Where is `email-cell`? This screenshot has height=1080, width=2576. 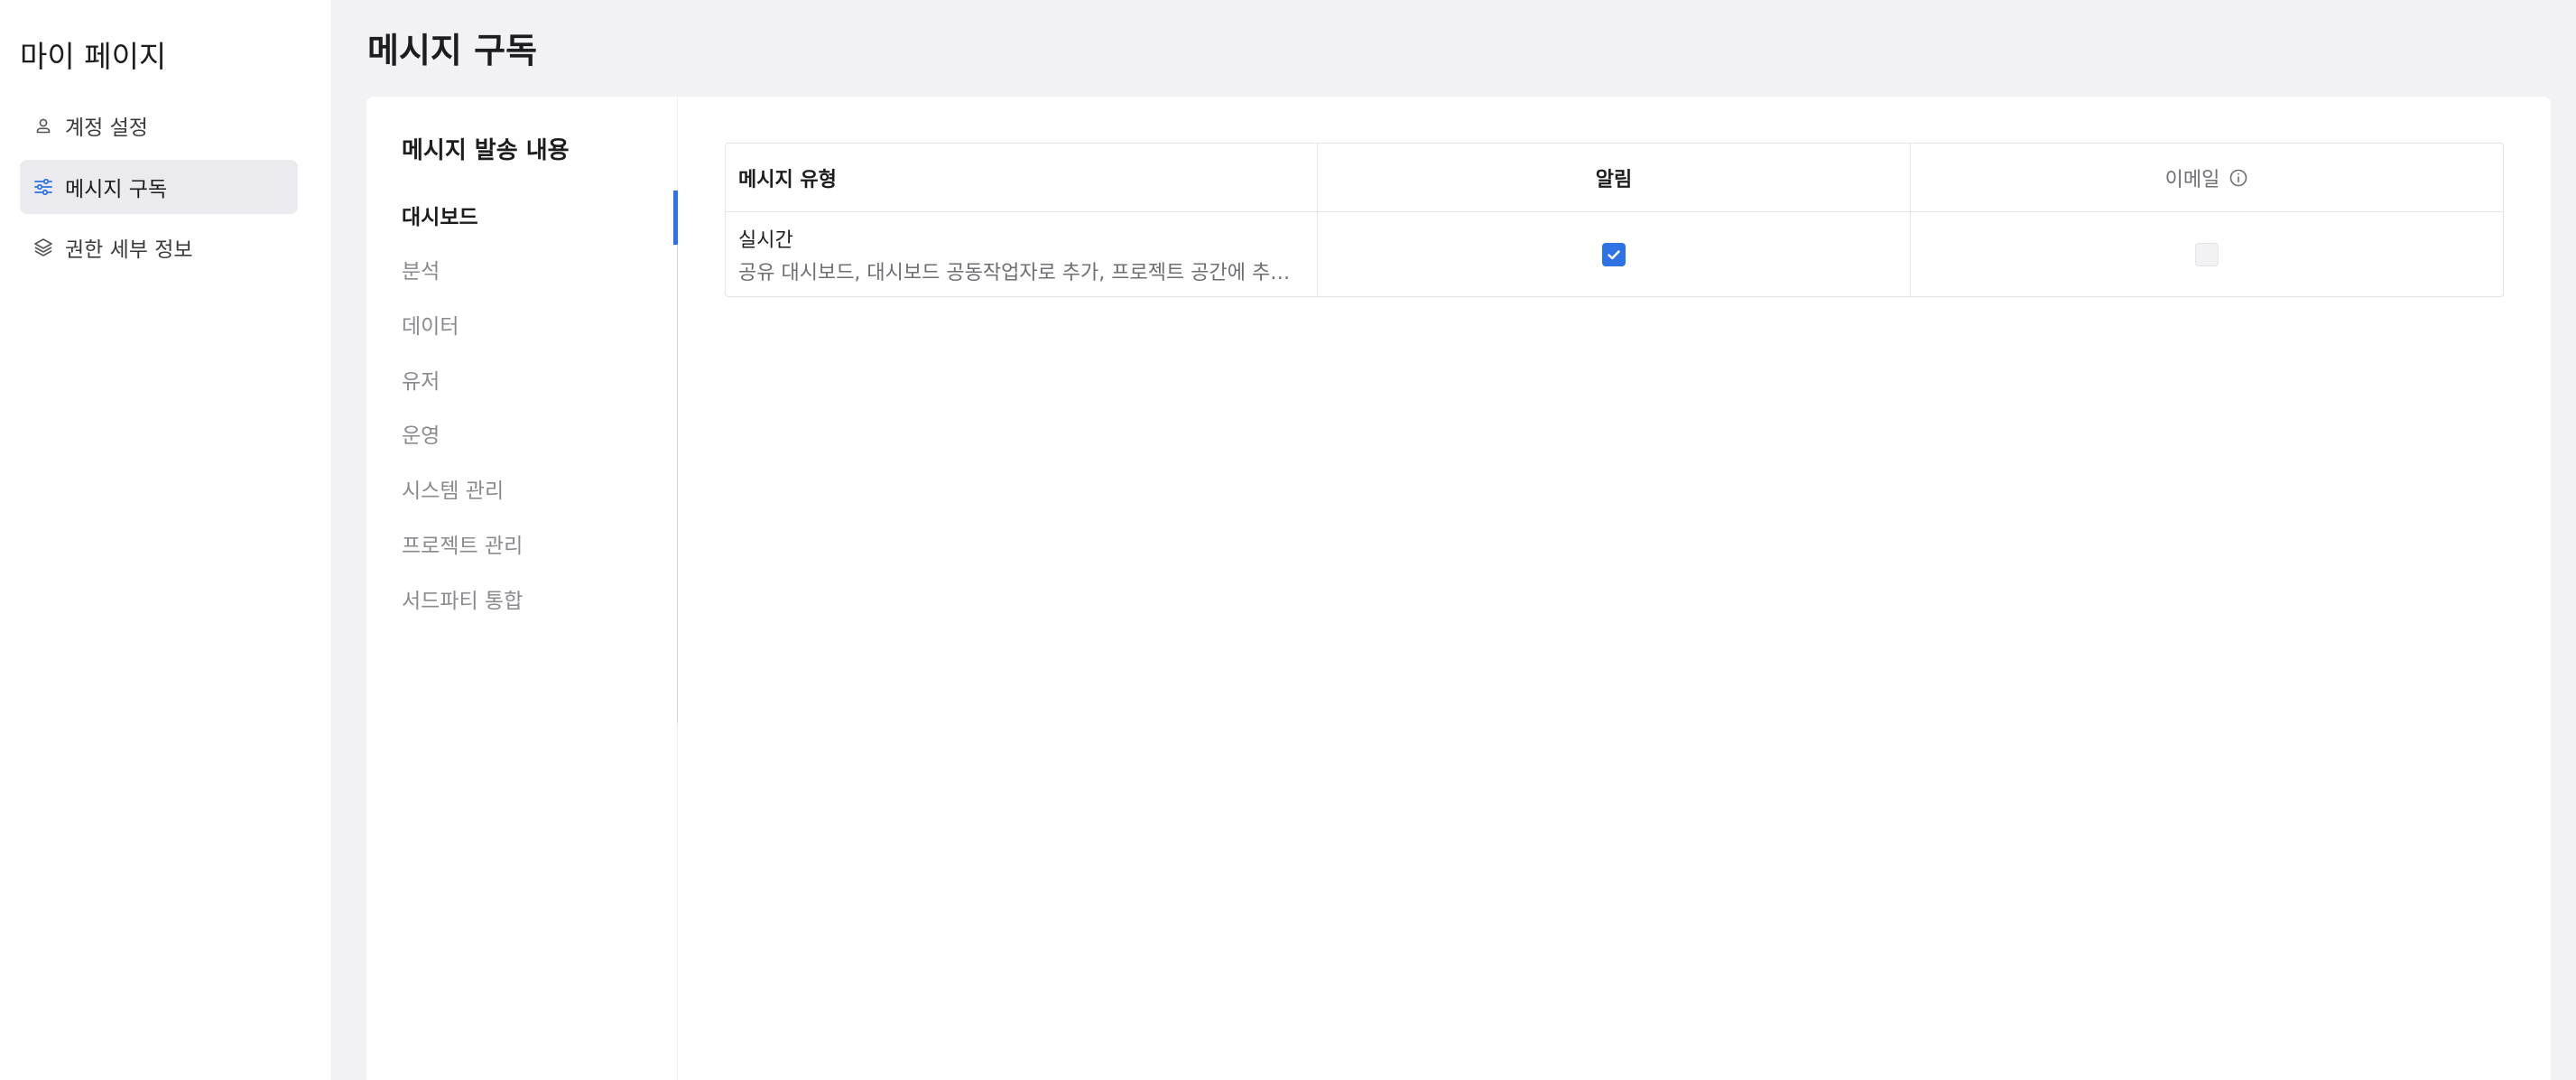 email-cell is located at coordinates (2207, 254).